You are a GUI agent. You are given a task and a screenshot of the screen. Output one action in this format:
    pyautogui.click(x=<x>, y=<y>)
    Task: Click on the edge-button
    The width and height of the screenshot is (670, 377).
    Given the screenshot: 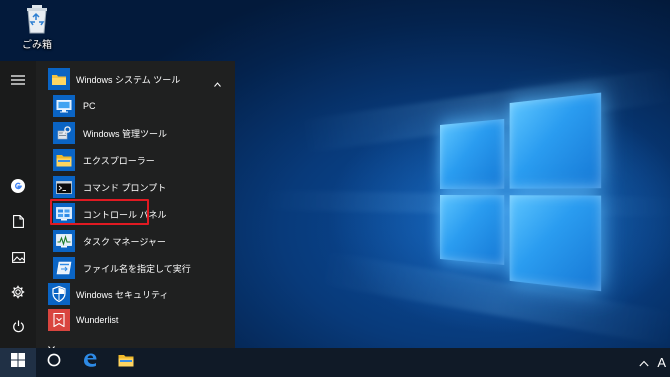 What is the action you would take?
    pyautogui.click(x=90, y=362)
    